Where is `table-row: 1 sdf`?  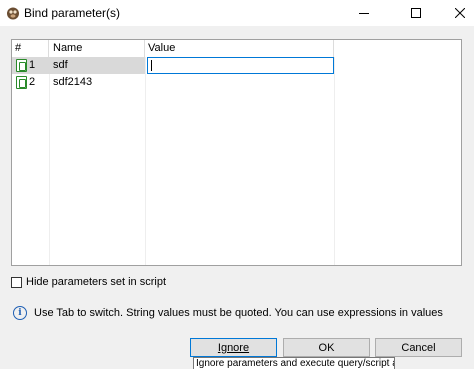 table-row: 1 sdf is located at coordinates (236, 65).